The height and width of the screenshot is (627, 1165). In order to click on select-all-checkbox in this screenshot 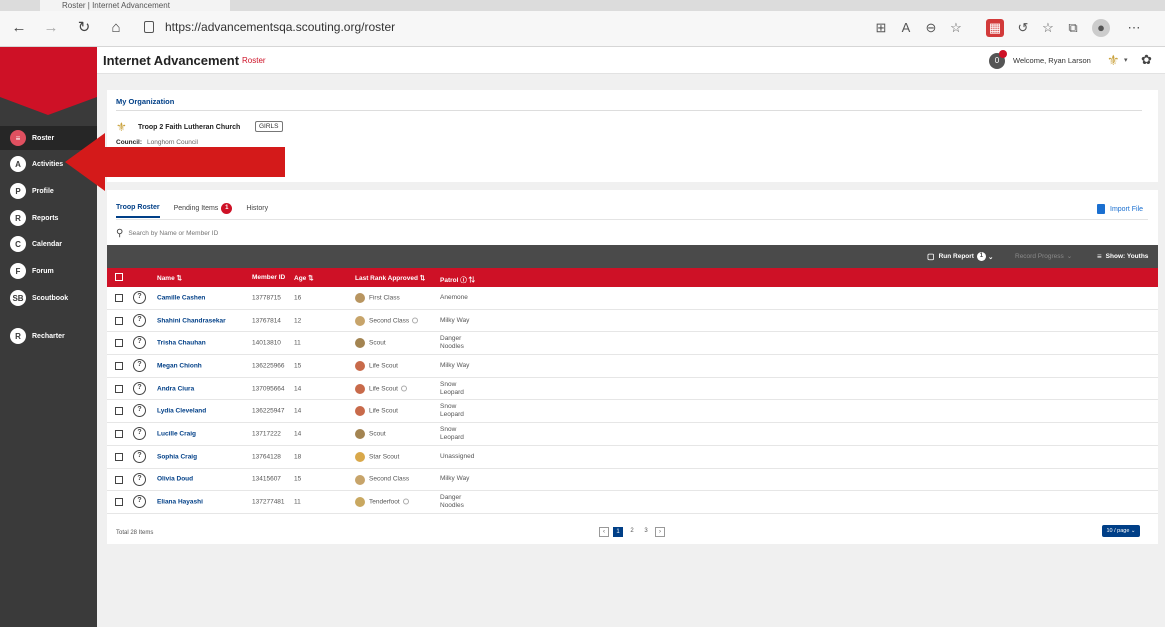, I will do `click(119, 277)`.